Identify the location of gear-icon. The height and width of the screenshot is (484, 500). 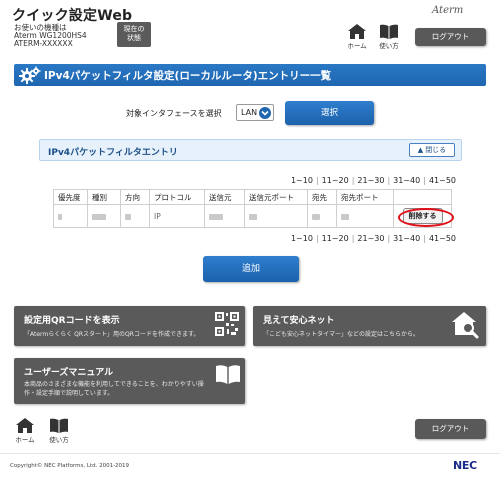
(30, 75).